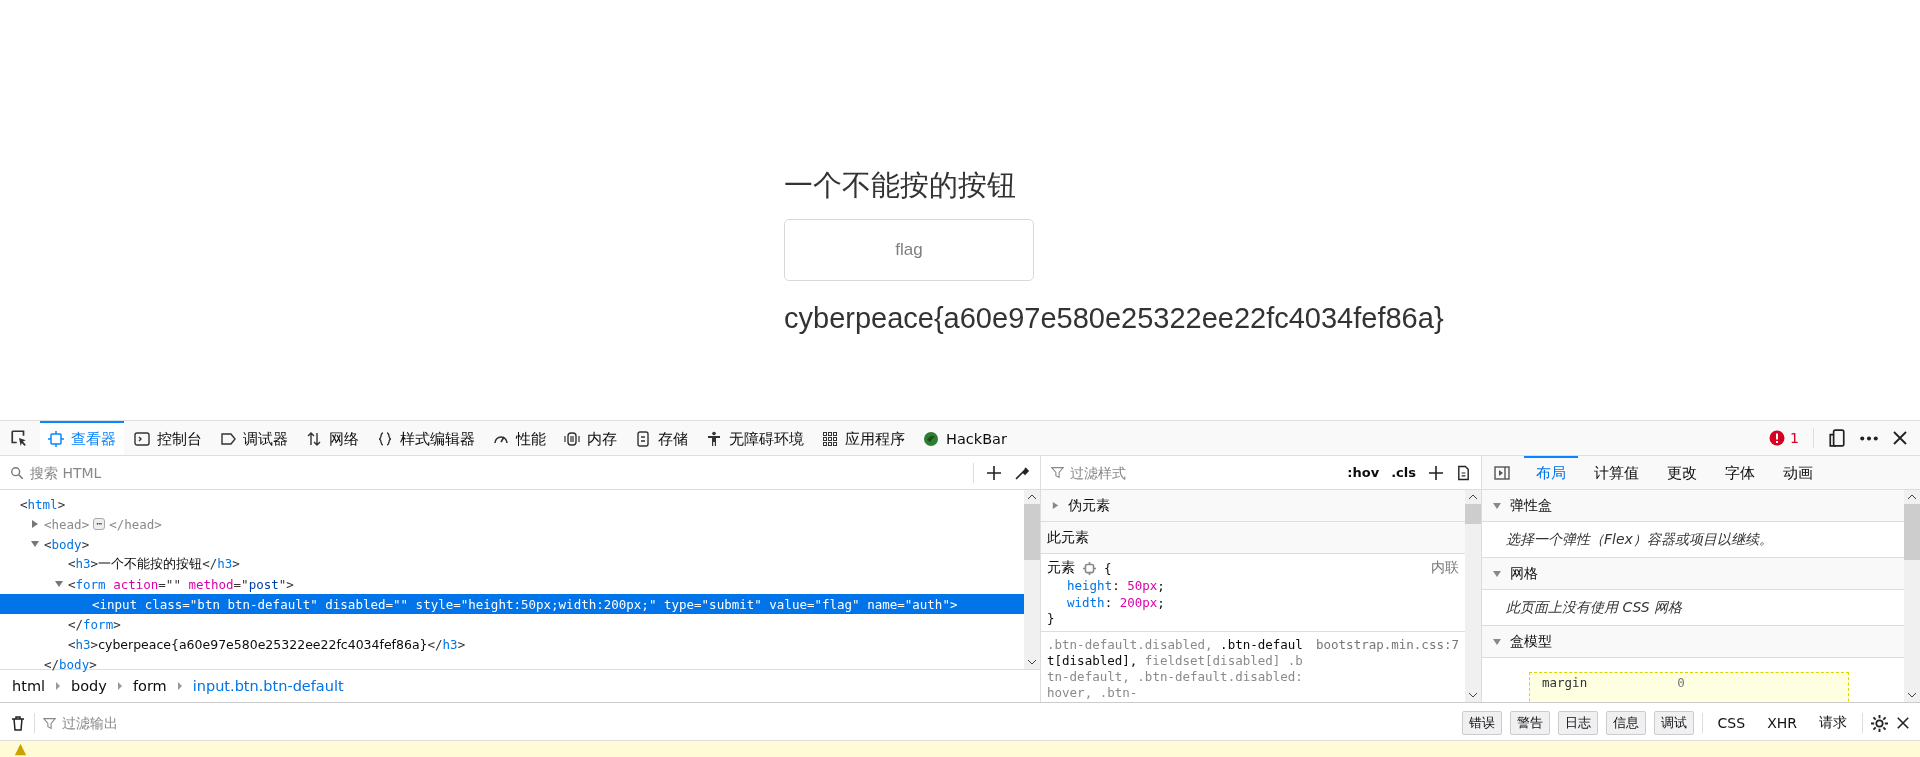  What do you see at coordinates (1529, 723) in the screenshot?
I see `log-filter-button: 警告` at bounding box center [1529, 723].